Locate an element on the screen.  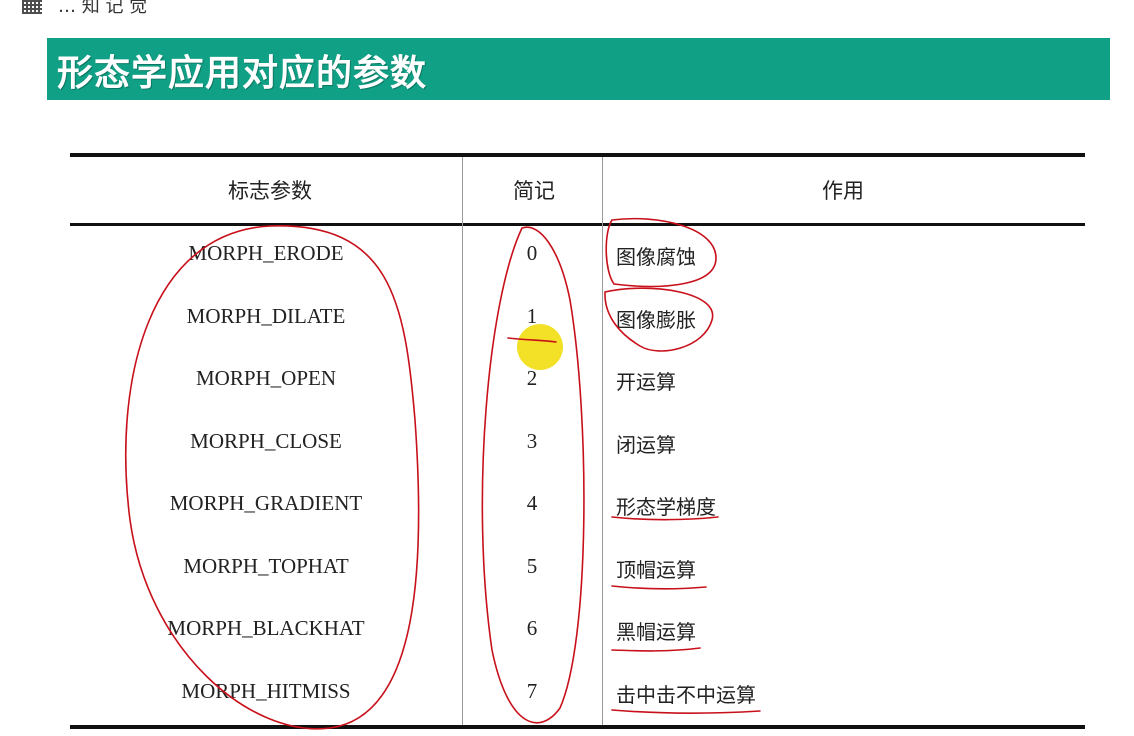
table-header-rule is located at coordinates (577, 224).